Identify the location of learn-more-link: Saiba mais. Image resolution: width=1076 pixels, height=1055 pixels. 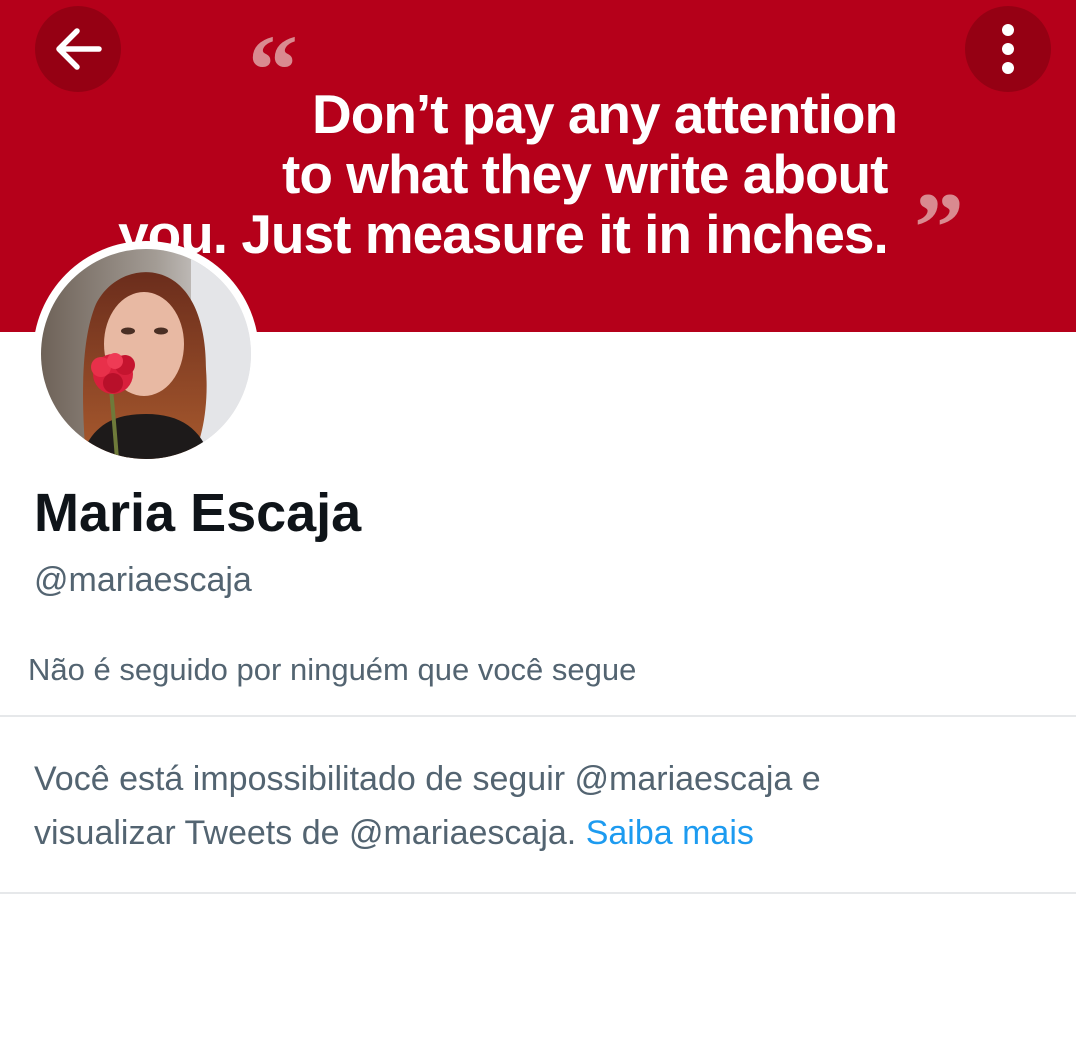
(670, 833).